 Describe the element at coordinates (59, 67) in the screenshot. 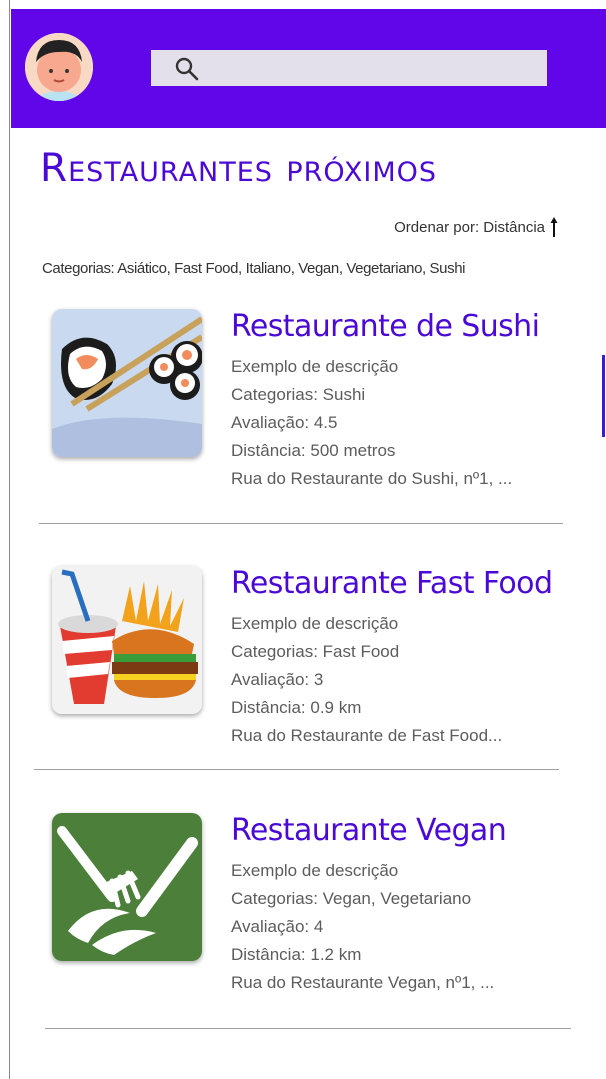

I see `user-avatar-icon` at that location.